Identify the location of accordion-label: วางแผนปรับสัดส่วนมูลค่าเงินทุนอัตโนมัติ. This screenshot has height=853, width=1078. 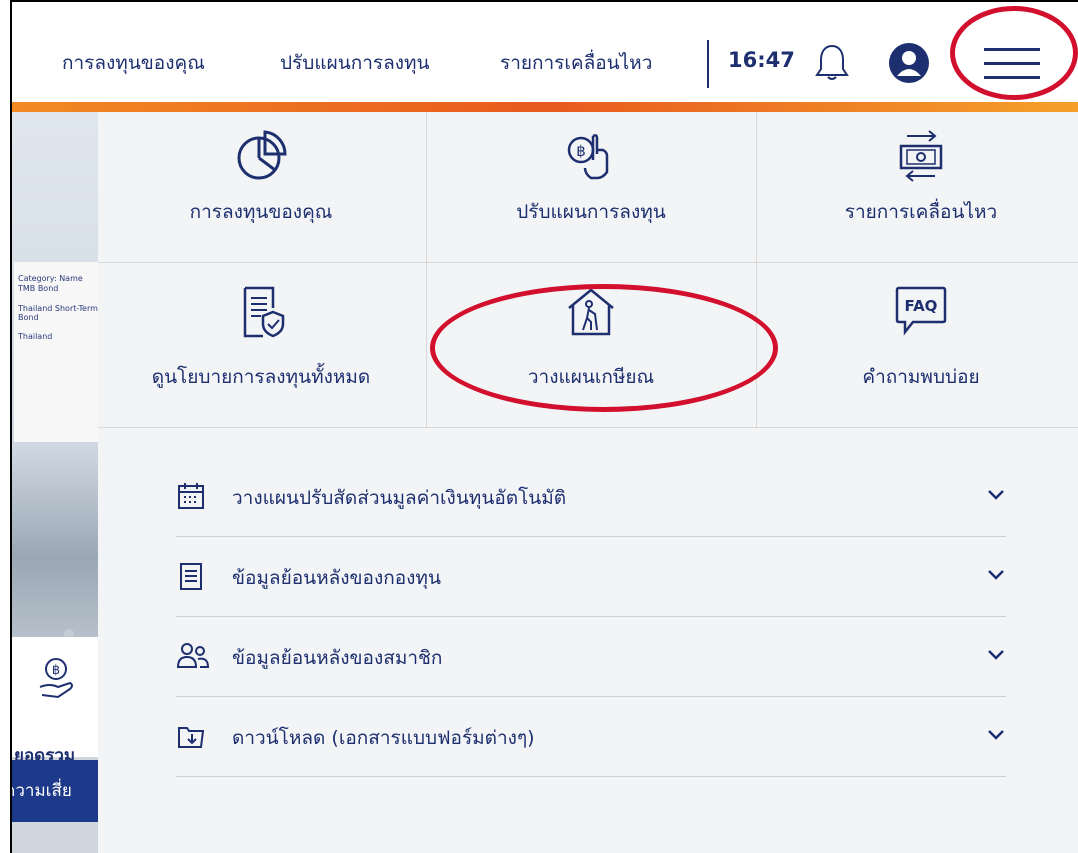
(399, 498).